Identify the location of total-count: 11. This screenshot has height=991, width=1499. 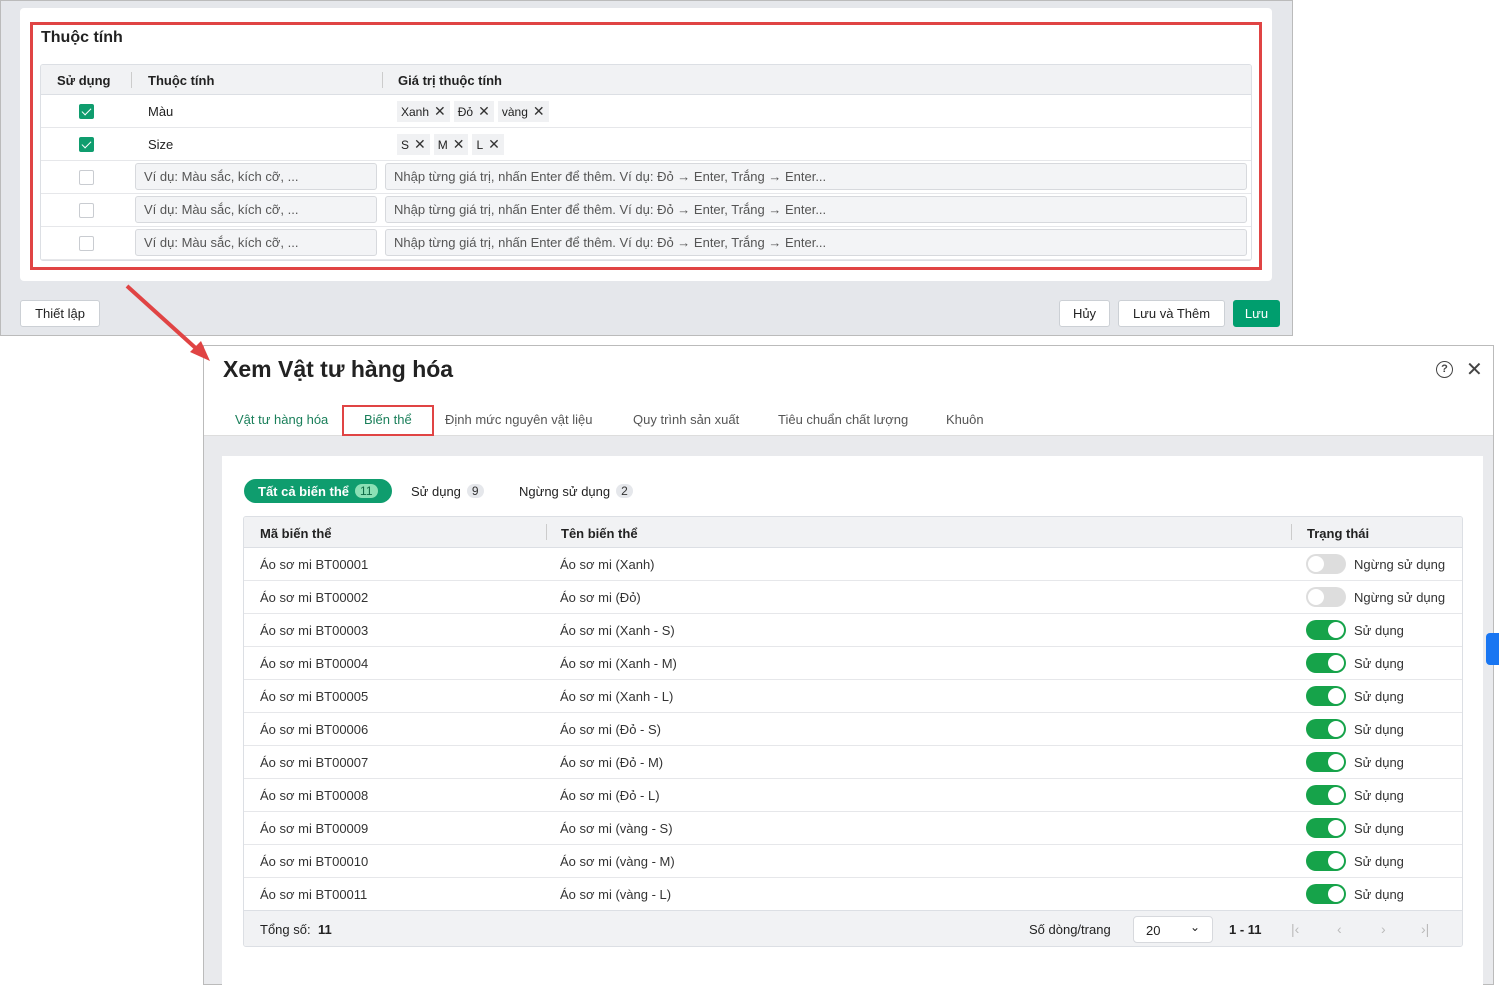
(325, 929).